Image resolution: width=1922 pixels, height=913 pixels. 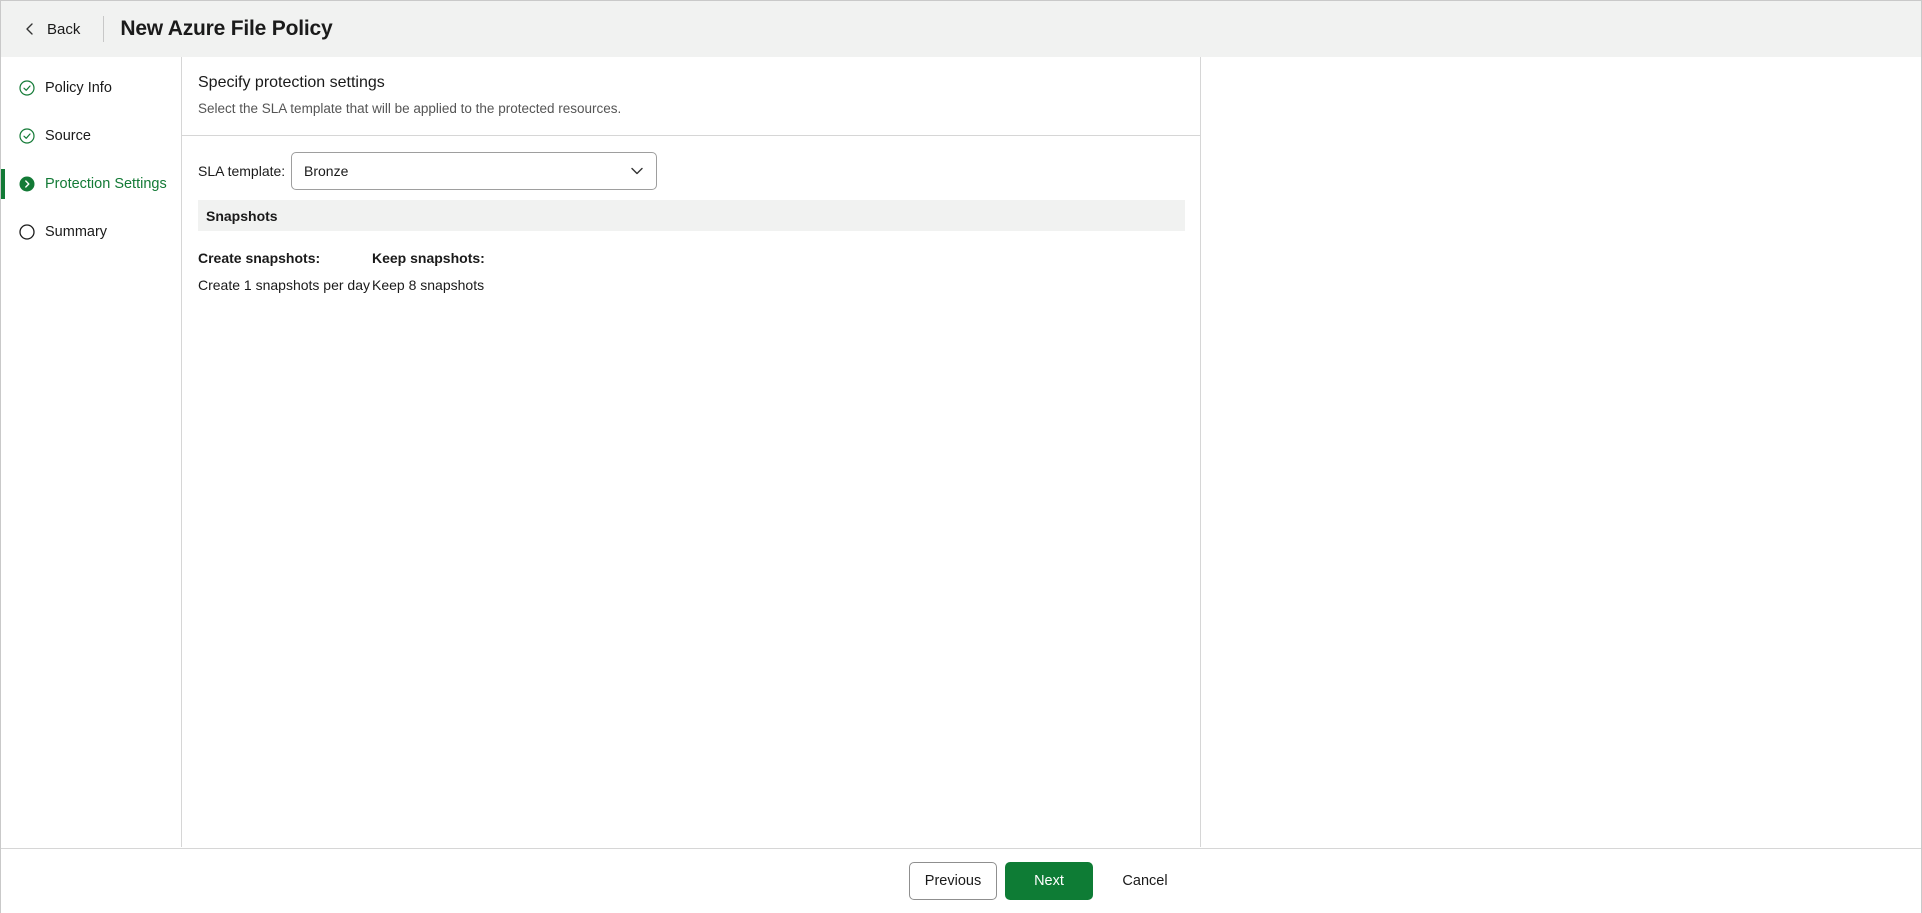 What do you see at coordinates (474, 171) in the screenshot?
I see `sla-template-dropdown: Bronze` at bounding box center [474, 171].